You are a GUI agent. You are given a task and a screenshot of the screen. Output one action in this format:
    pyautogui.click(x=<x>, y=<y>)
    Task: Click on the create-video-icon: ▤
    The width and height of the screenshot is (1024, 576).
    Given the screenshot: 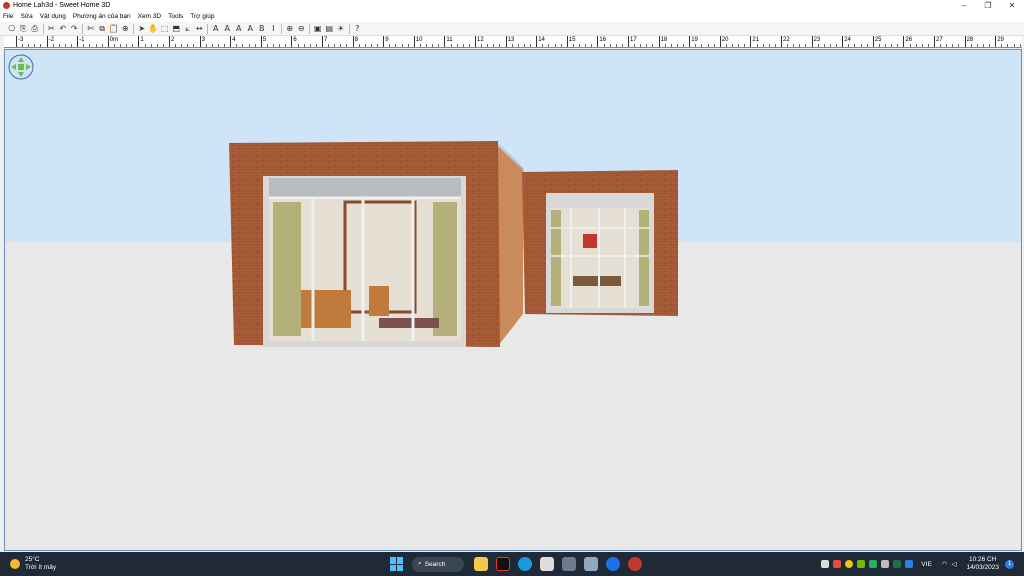 What is the action you would take?
    pyautogui.click(x=330, y=28)
    